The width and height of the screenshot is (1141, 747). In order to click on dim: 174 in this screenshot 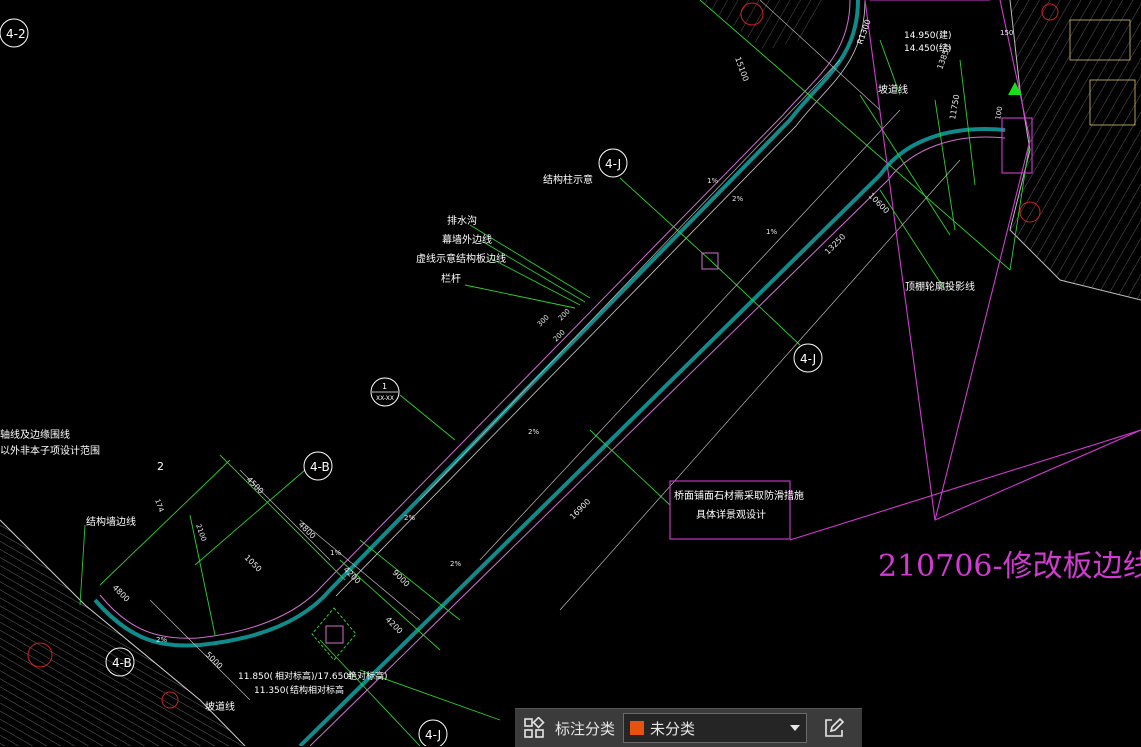, I will do `click(159, 506)`.